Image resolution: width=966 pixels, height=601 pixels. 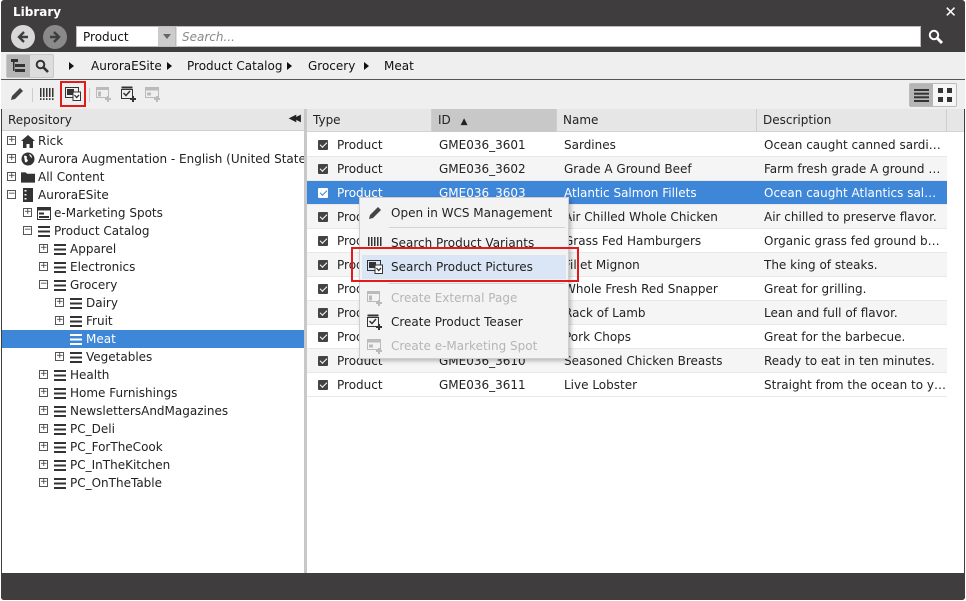 I want to click on tree-item: + Vegetables, so click(x=153, y=357).